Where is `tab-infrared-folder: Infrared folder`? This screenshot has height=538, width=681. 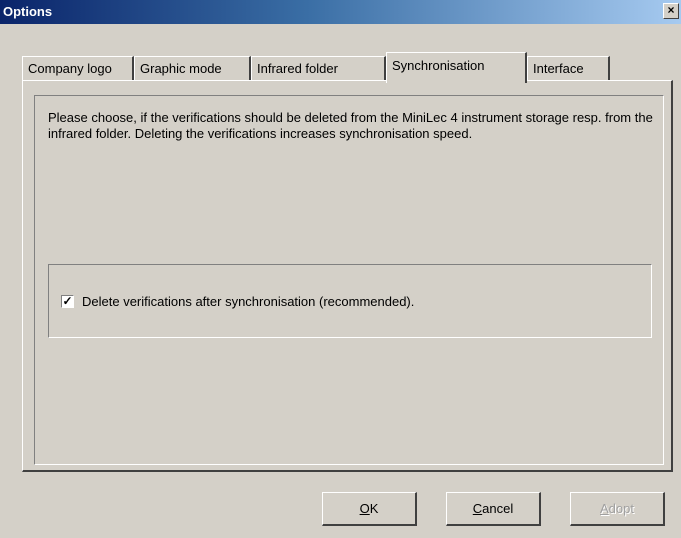 tab-infrared-folder: Infrared folder is located at coordinates (318, 68).